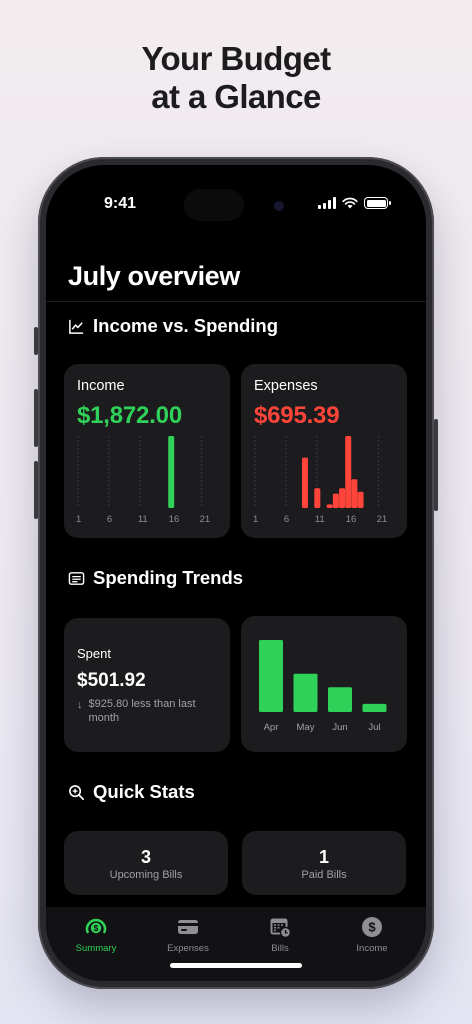  I want to click on camera-lens, so click(279, 206).